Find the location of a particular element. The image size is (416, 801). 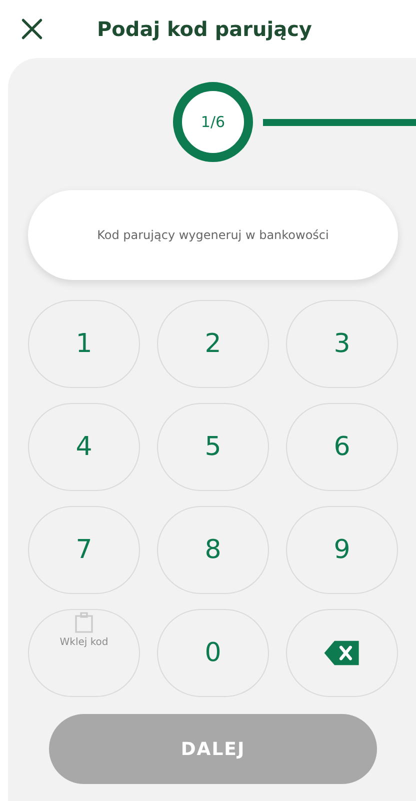

digit-key: 5 is located at coordinates (213, 447).